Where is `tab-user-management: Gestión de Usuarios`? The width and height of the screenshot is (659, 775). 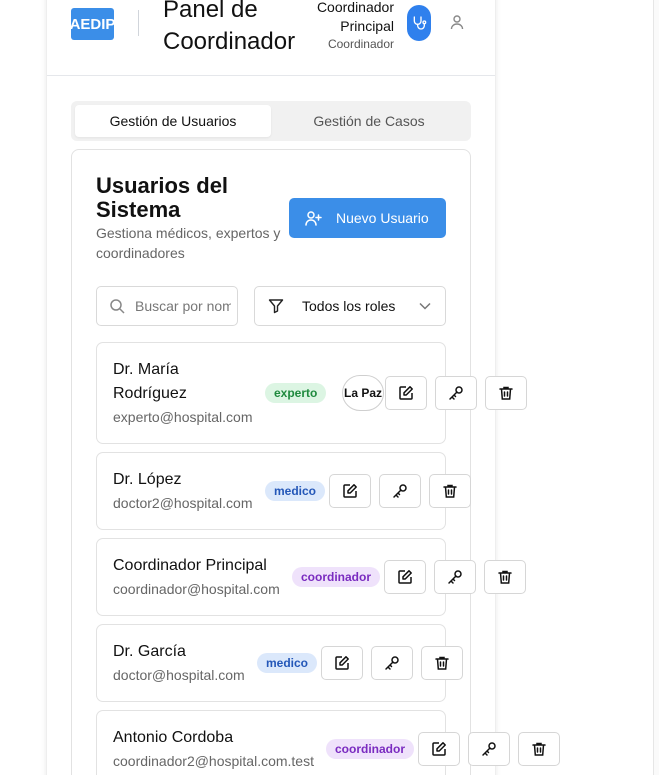
tab-user-management: Gestión de Usuarios is located at coordinates (173, 121).